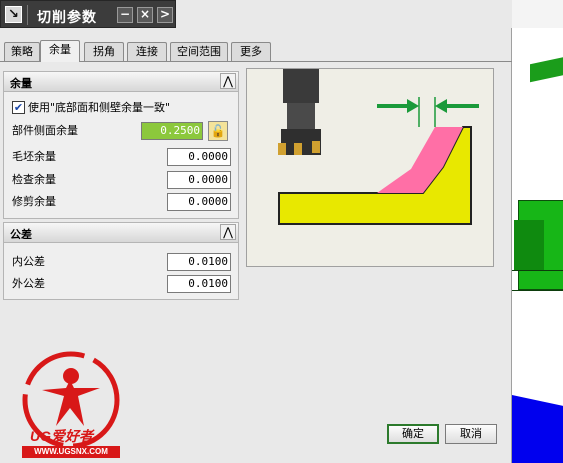  What do you see at coordinates (537, 14) in the screenshot?
I see `viewport-band` at bounding box center [537, 14].